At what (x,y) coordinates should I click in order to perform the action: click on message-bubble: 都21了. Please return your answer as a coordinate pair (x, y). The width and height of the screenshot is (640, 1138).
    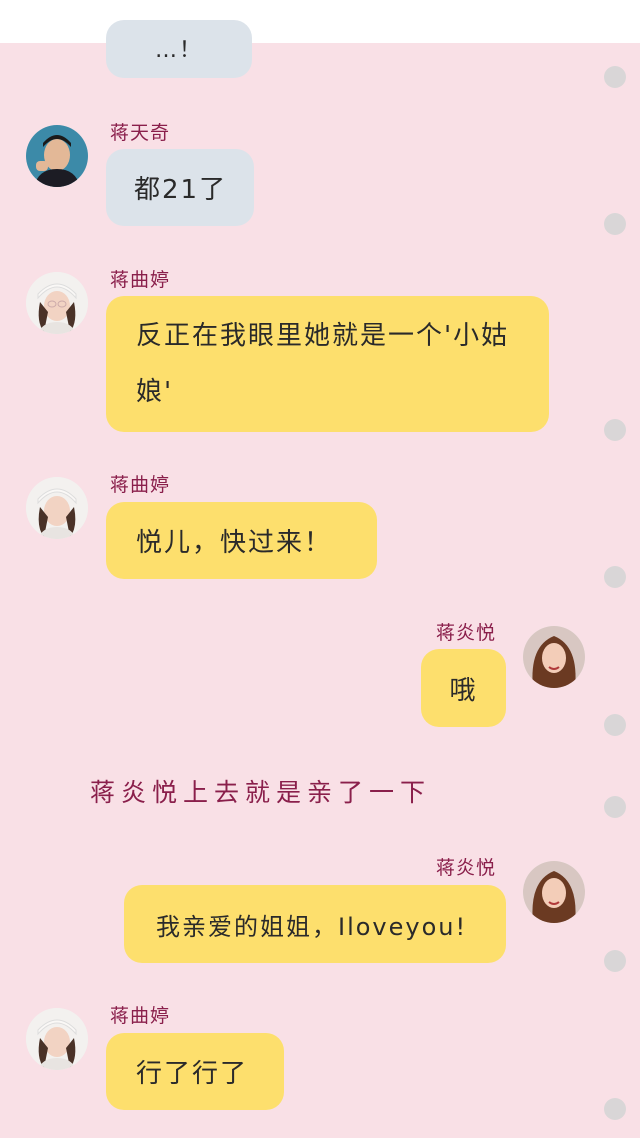
    Looking at the image, I should click on (180, 187).